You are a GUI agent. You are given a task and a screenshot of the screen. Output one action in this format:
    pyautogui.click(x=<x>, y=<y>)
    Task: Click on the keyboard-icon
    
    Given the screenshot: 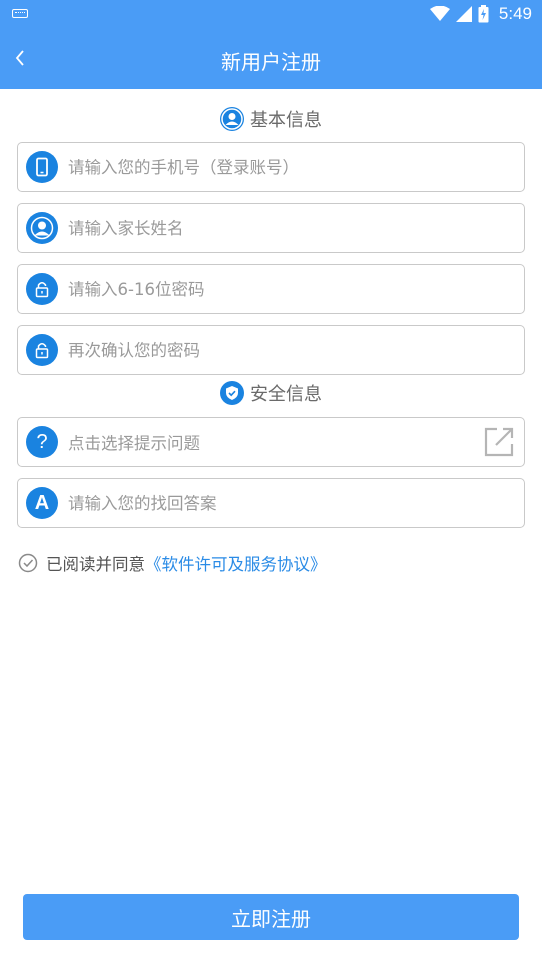 What is the action you would take?
    pyautogui.click(x=20, y=13)
    